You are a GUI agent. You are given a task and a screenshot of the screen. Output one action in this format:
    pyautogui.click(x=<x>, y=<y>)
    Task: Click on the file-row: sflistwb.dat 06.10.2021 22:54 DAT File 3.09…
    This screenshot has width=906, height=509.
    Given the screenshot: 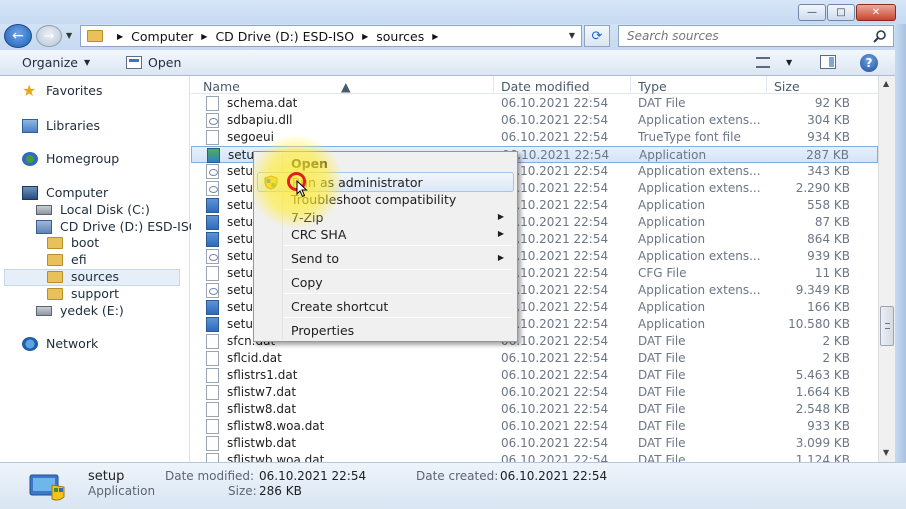 What is the action you would take?
    pyautogui.click(x=534, y=443)
    